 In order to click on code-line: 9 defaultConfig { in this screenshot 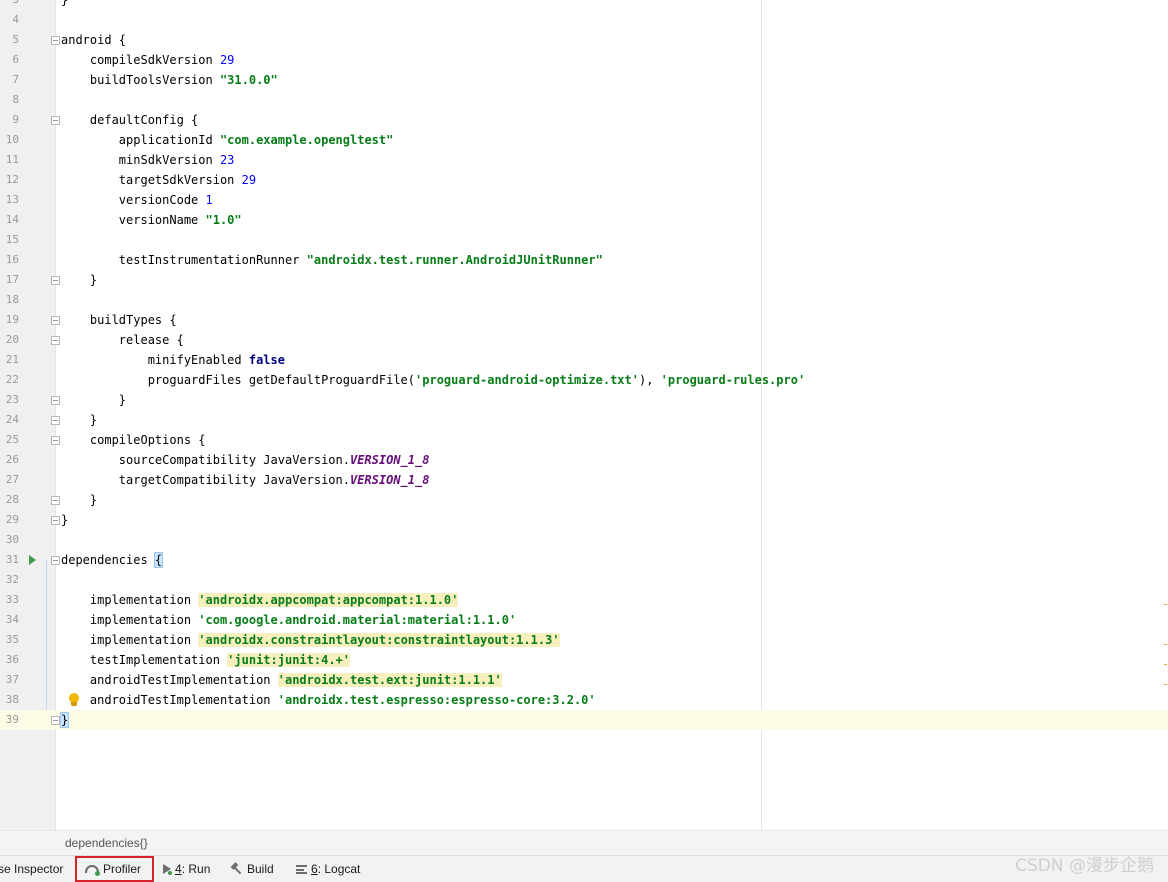, I will do `click(584, 120)`.